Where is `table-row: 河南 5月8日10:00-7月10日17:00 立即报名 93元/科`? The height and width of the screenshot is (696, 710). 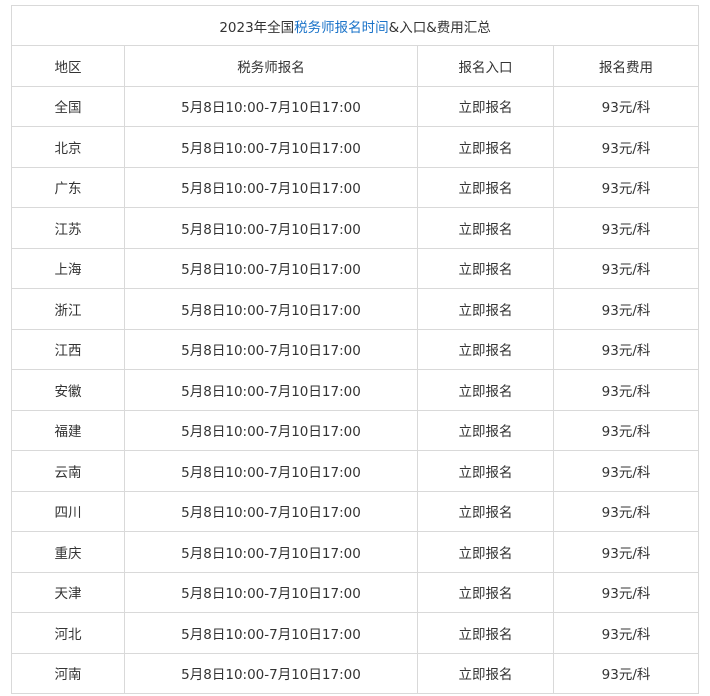 table-row: 河南 5月8日10:00-7月10日17:00 立即报名 93元/科 is located at coordinates (355, 673).